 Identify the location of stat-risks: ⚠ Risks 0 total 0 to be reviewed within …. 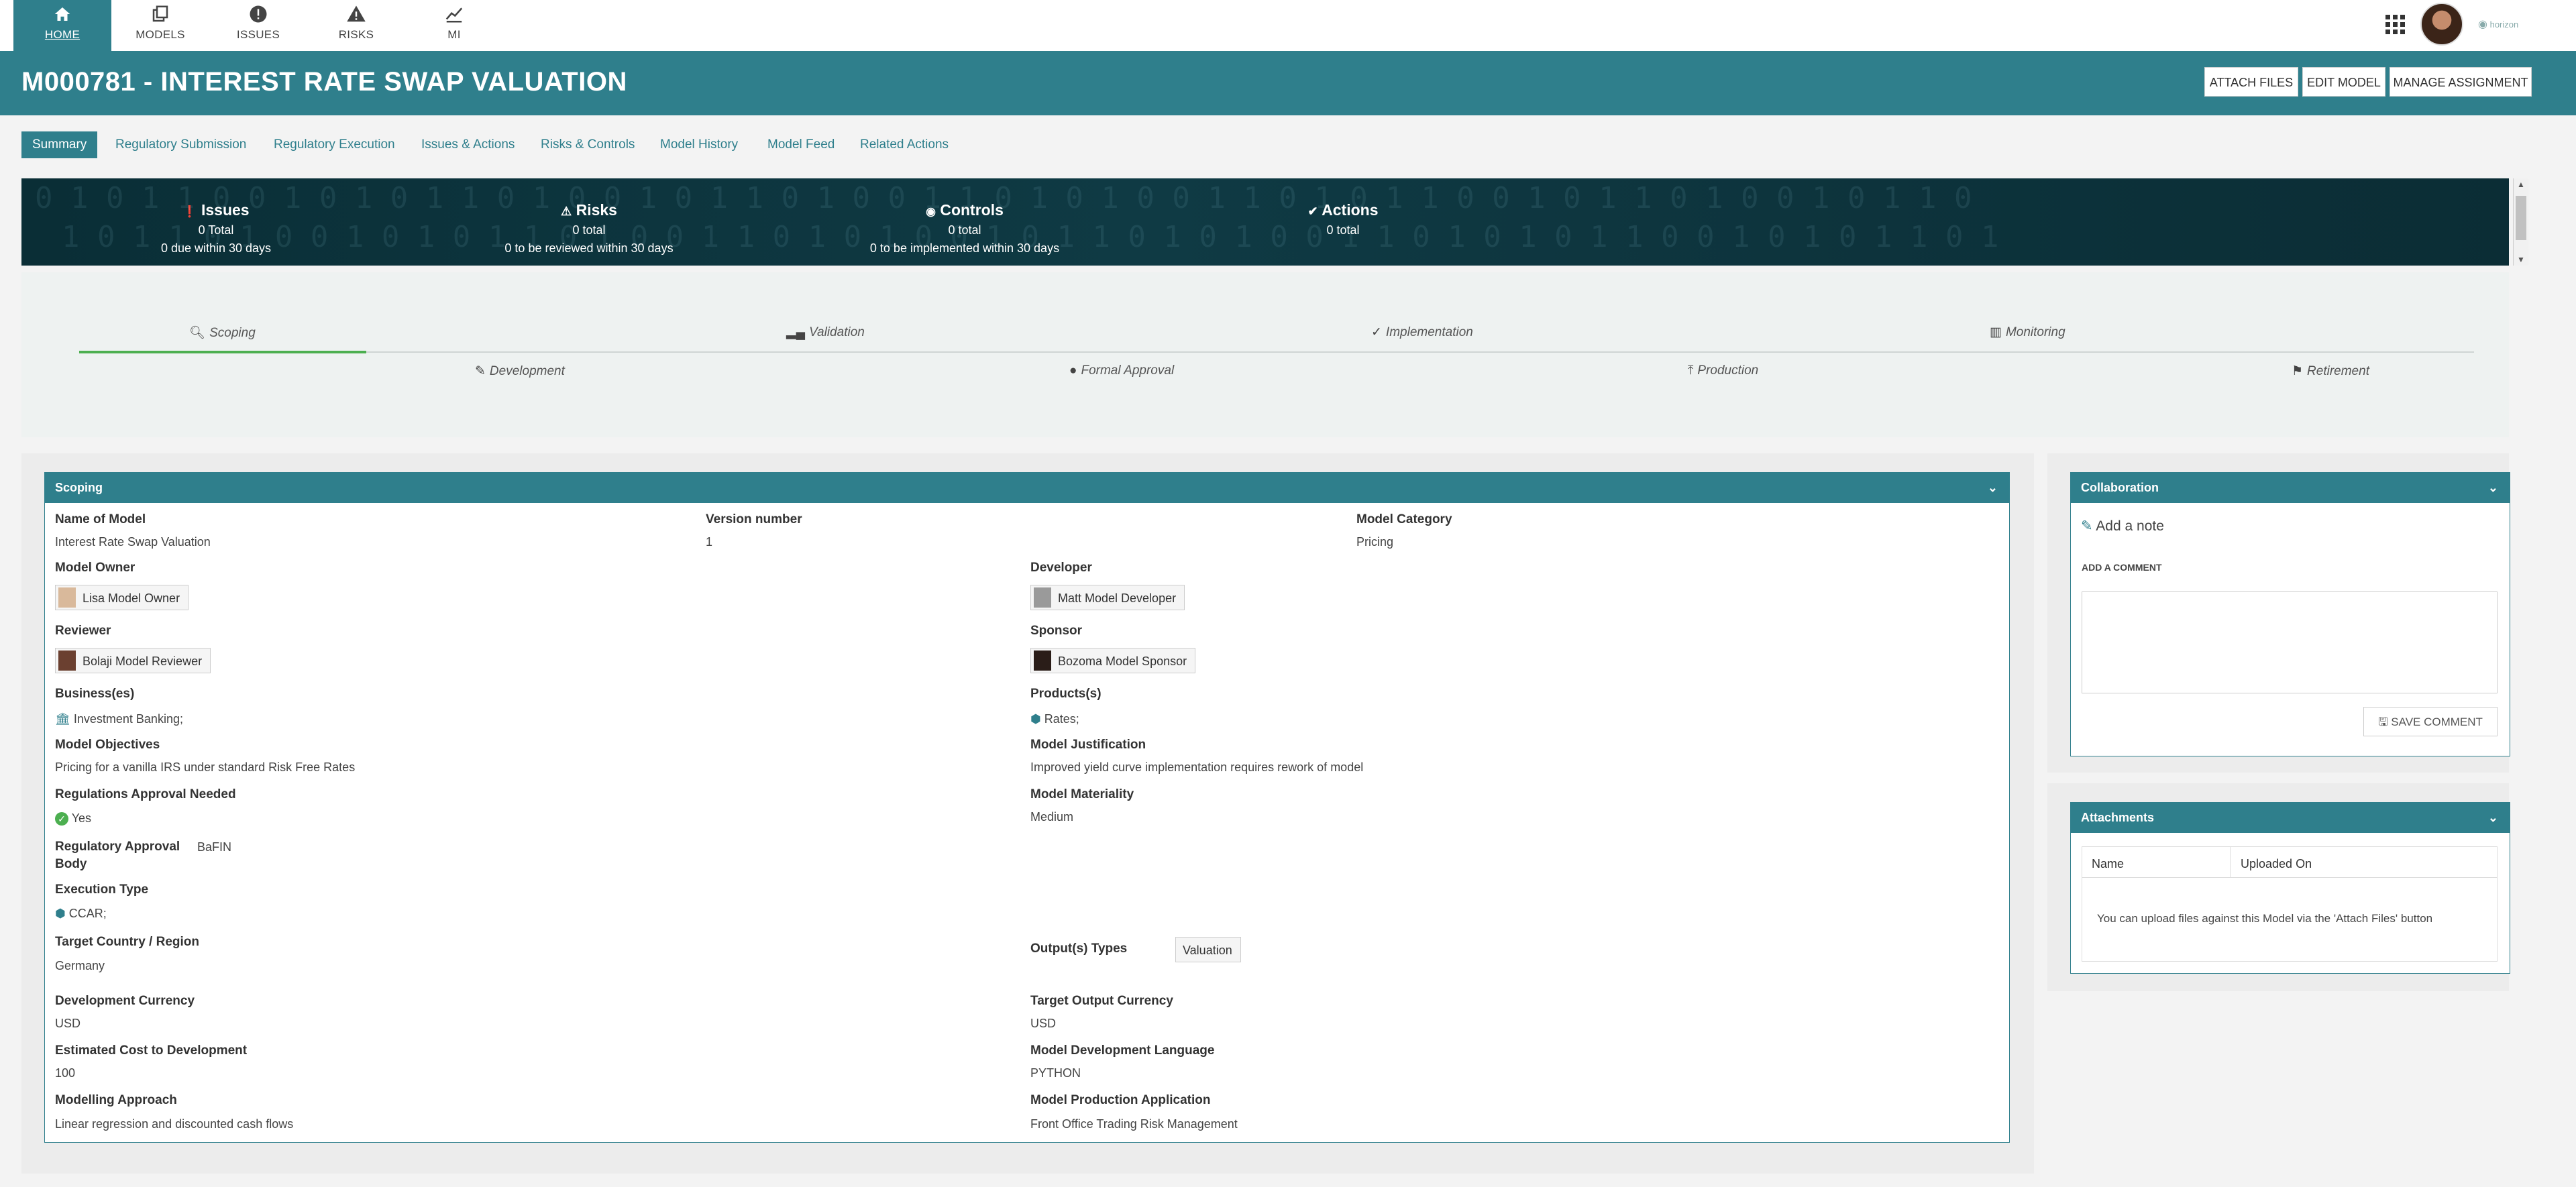
(589, 228).